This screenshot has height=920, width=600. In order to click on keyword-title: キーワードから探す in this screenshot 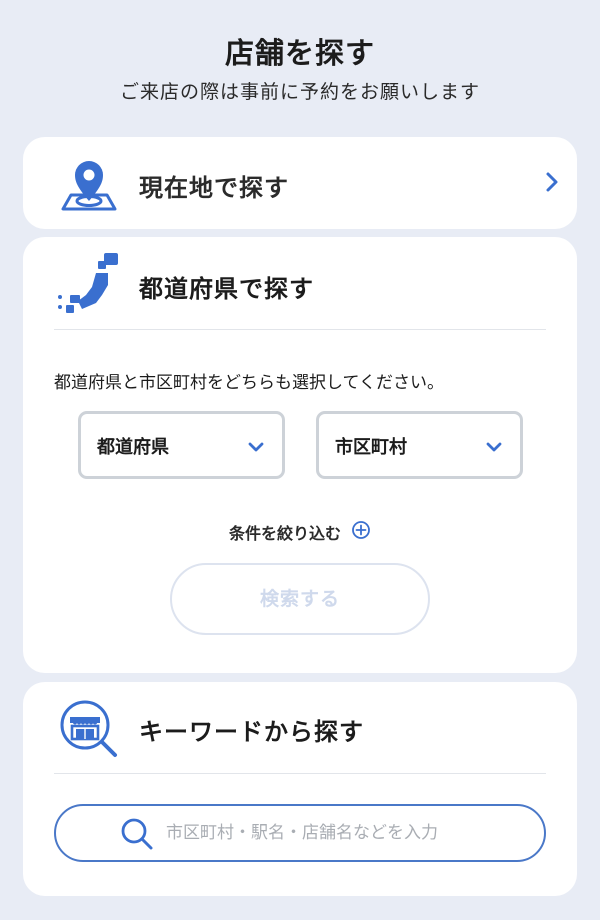, I will do `click(251, 732)`.